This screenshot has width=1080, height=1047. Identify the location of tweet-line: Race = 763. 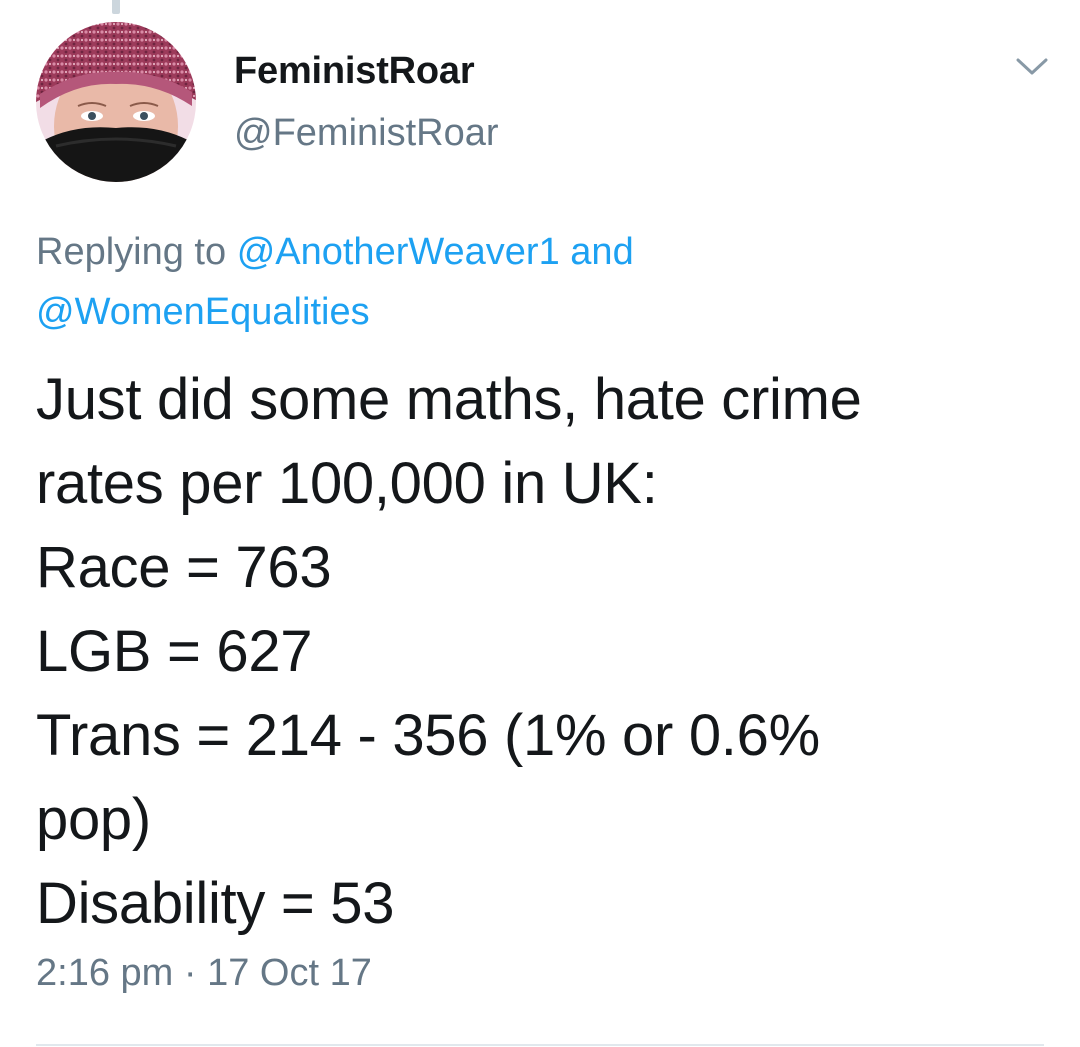
(184, 567).